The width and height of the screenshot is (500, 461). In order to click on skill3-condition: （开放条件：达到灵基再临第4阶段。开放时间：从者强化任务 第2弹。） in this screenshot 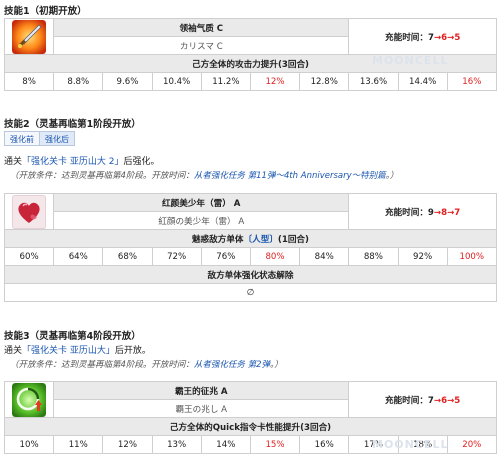, I will do `click(146, 364)`.